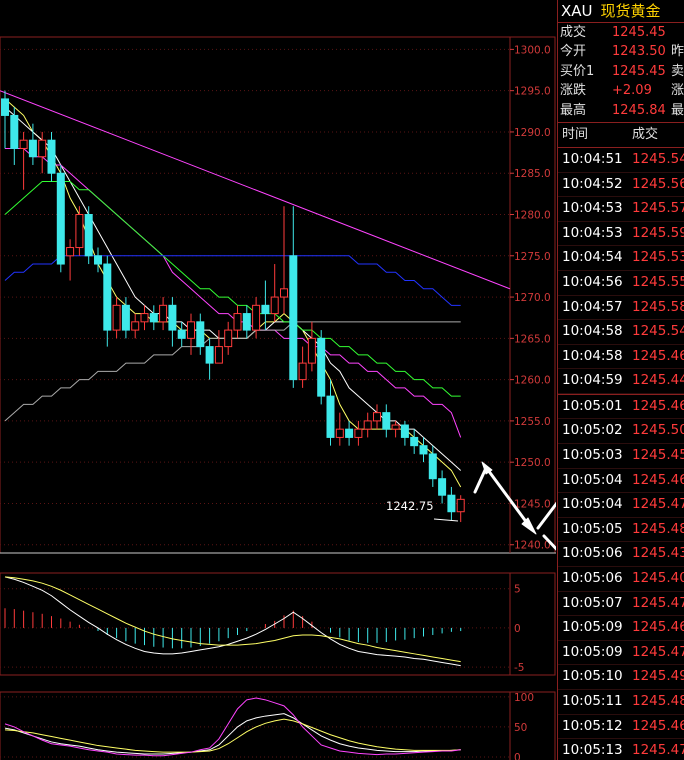 The height and width of the screenshot is (760, 684). I want to click on tick-row: 10:05:07 1245.47, so click(621, 604).